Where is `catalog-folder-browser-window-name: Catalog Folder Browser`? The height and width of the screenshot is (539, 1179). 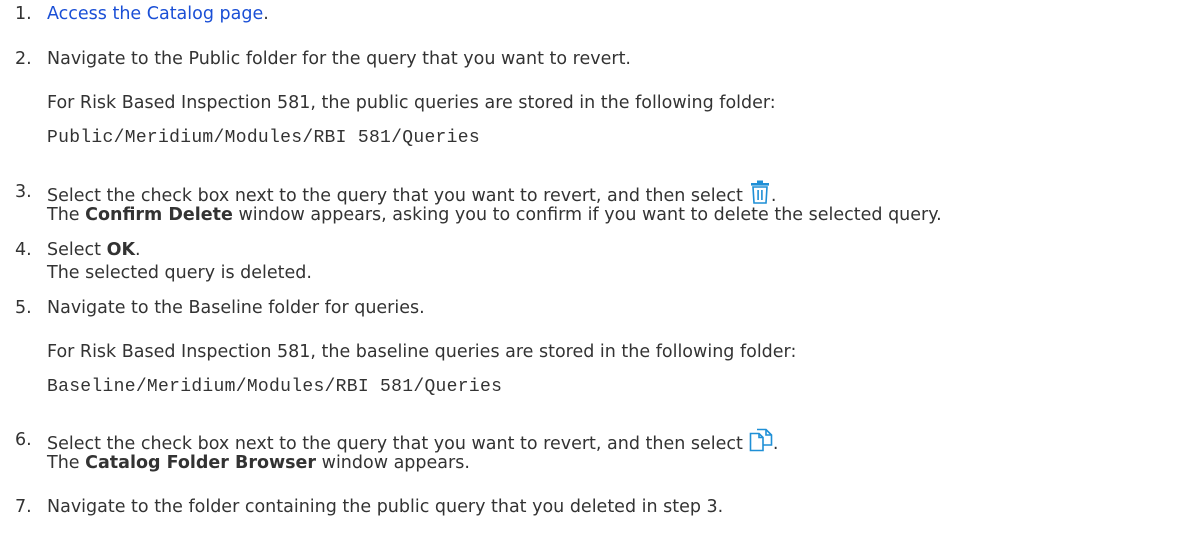
catalog-folder-browser-window-name: Catalog Folder Browser is located at coordinates (201, 463).